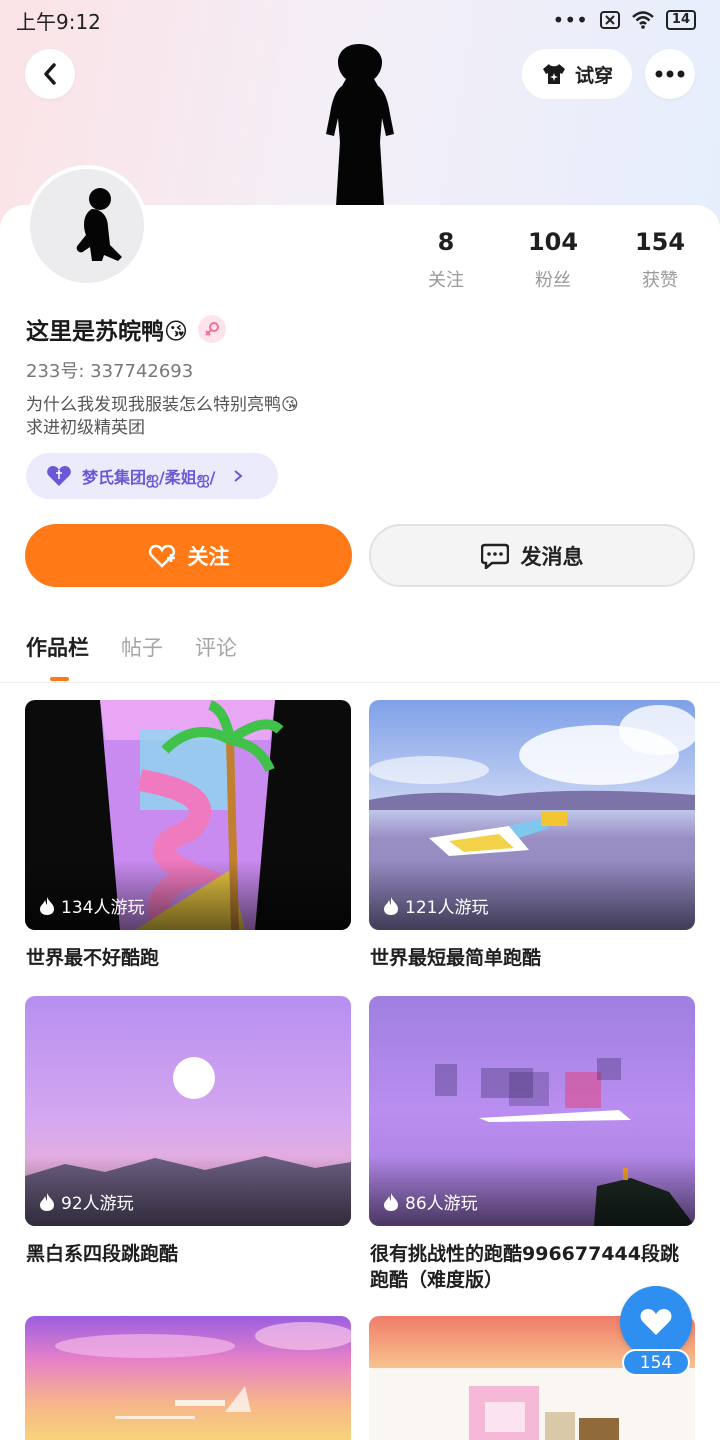  What do you see at coordinates (552, 556) in the screenshot?
I see `send-message-label: 发消息` at bounding box center [552, 556].